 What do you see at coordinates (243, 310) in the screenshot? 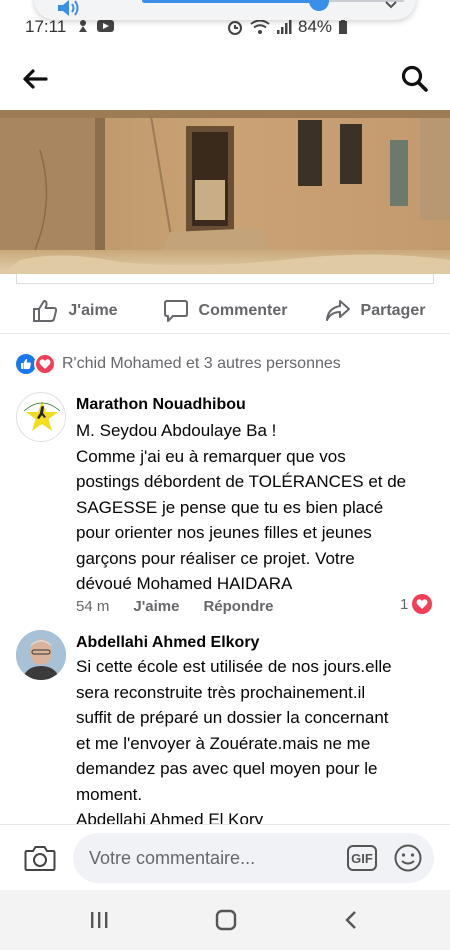
I see `comment-label: Commenter` at bounding box center [243, 310].